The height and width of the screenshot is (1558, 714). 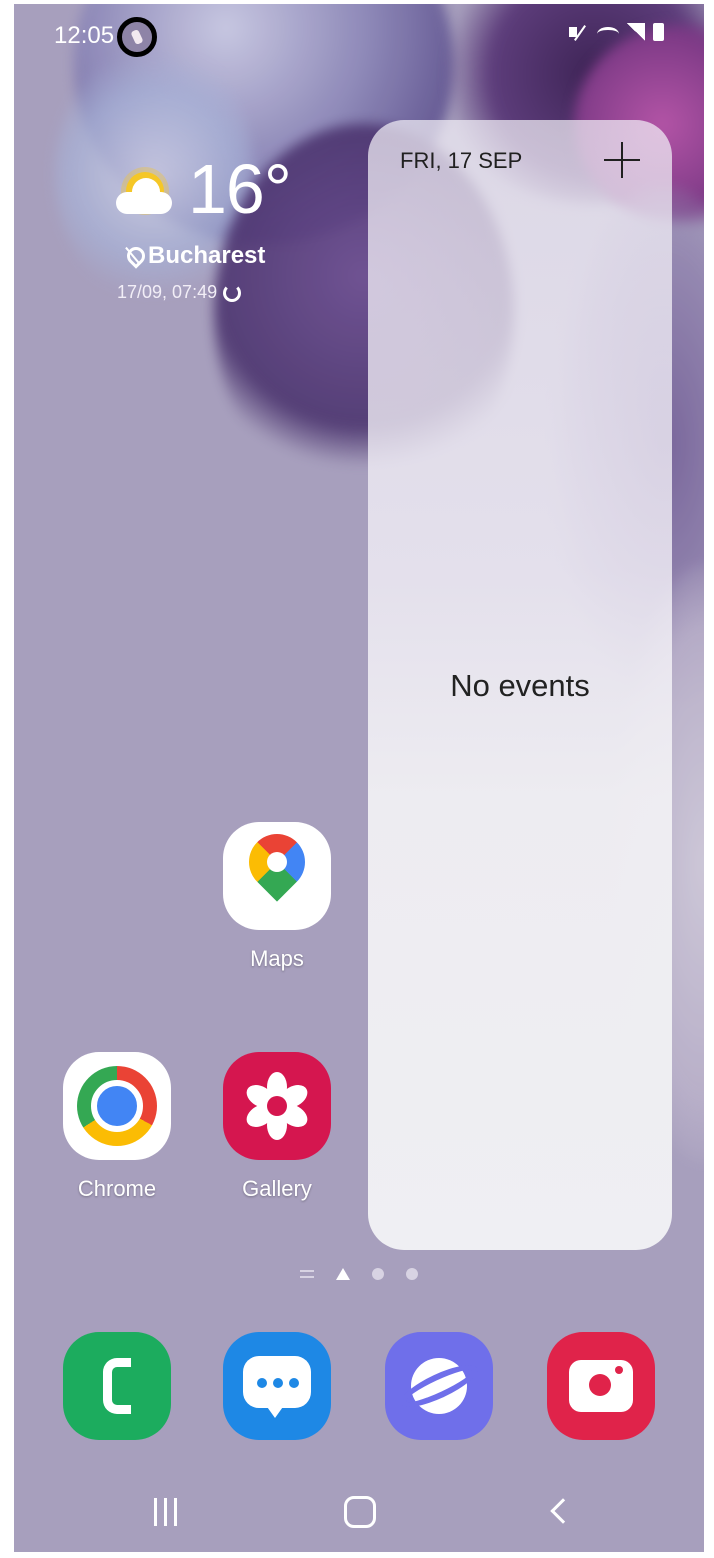 I want to click on internet-icon, so click(x=439, y=1386).